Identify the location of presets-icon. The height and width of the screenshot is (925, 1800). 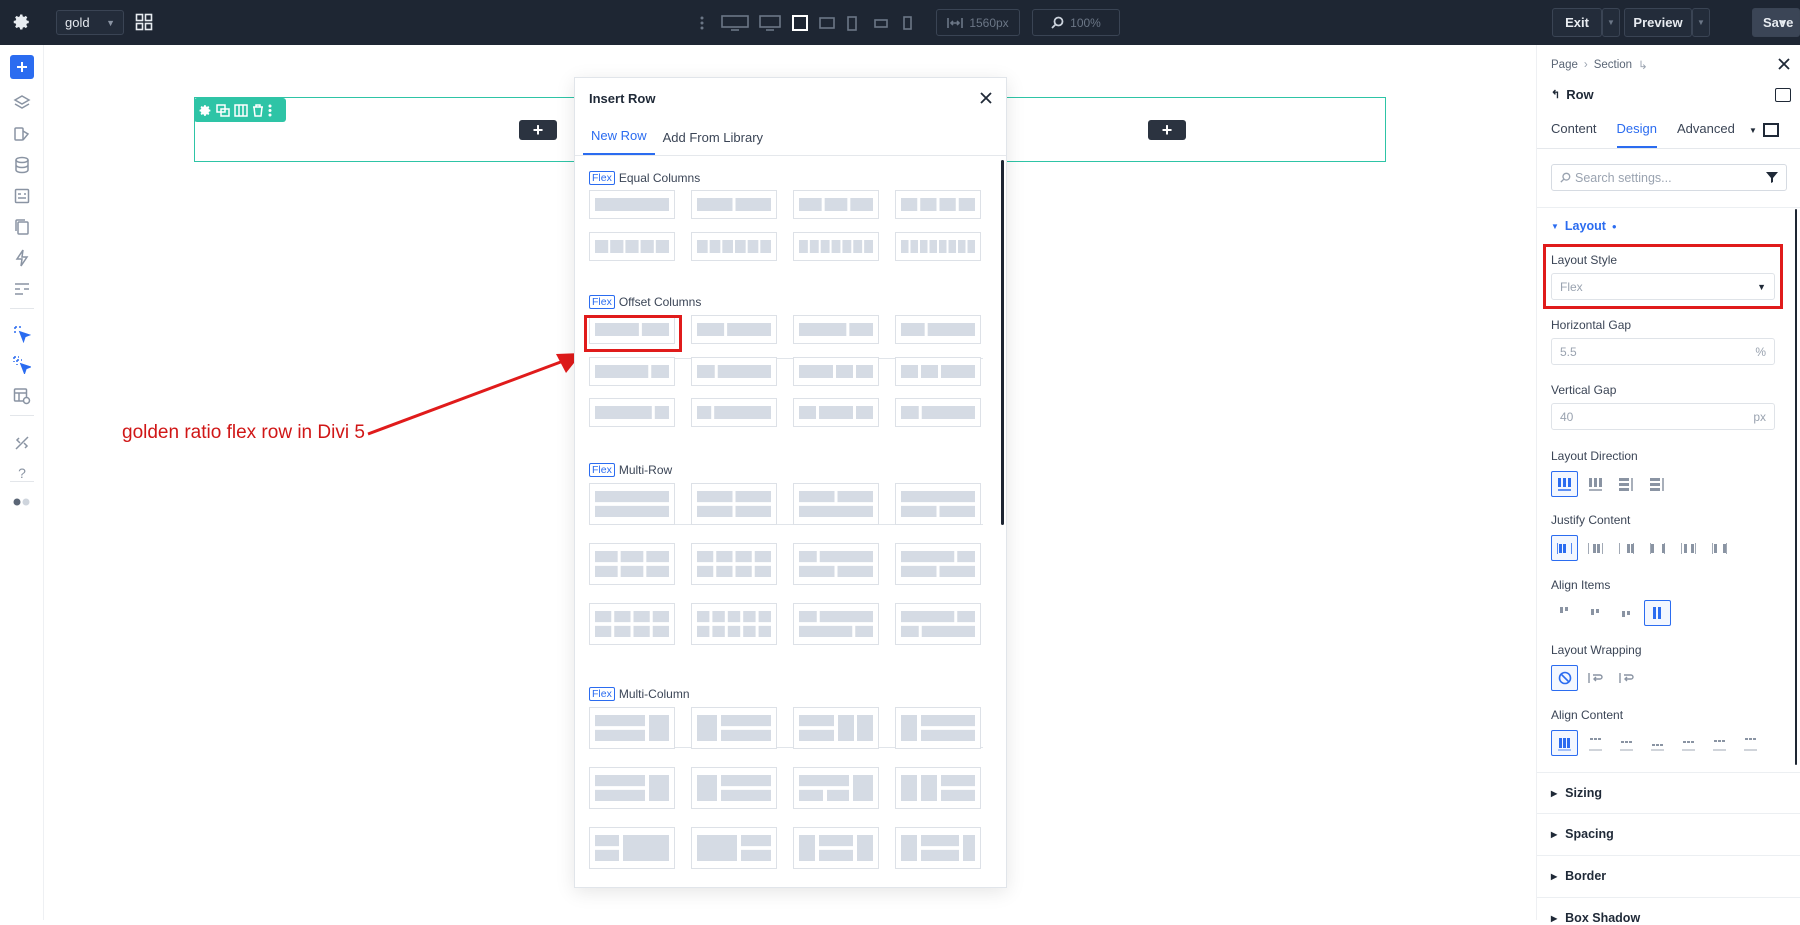
(22, 289).